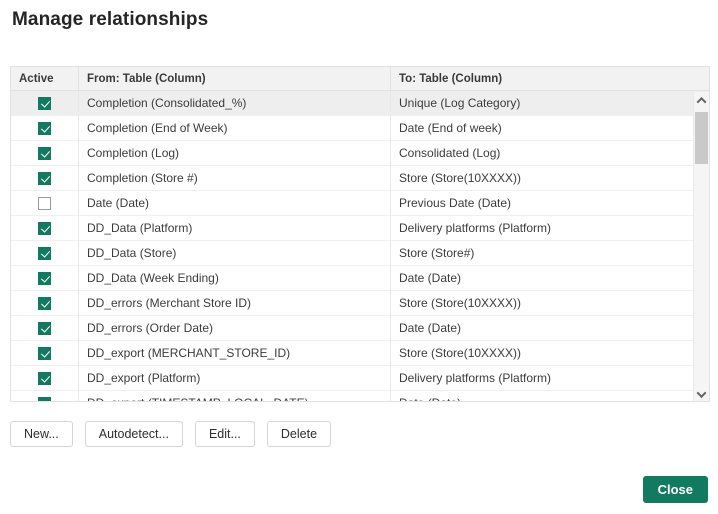 The width and height of the screenshot is (718, 514). I want to click on cell-to-table-column: Unique (Log Category), so click(460, 102).